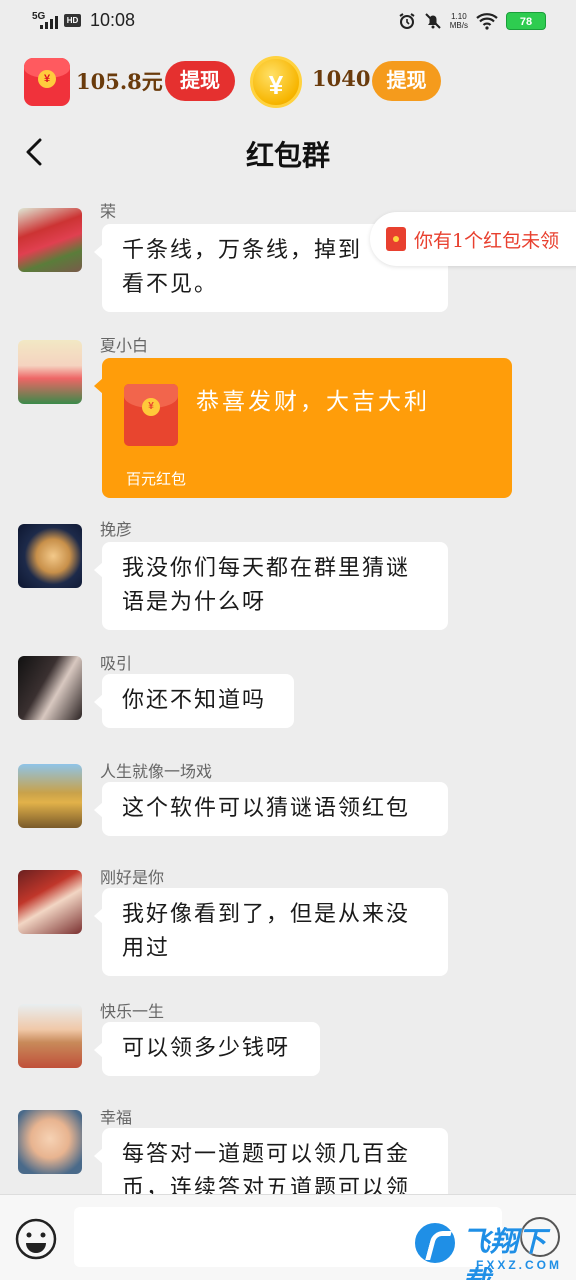  What do you see at coordinates (200, 81) in the screenshot?
I see `withdraw-cash-button: 提现` at bounding box center [200, 81].